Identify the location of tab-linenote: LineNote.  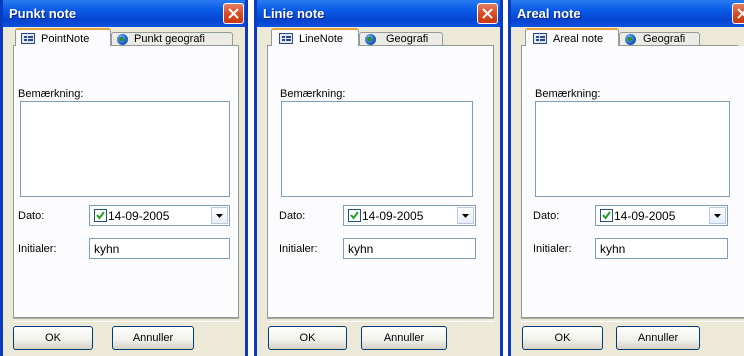
(315, 37).